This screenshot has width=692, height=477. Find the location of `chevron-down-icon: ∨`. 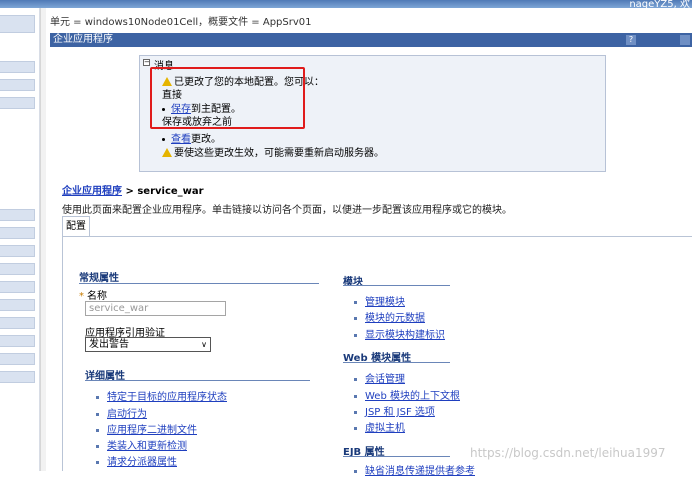

chevron-down-icon: ∨ is located at coordinates (204, 344).